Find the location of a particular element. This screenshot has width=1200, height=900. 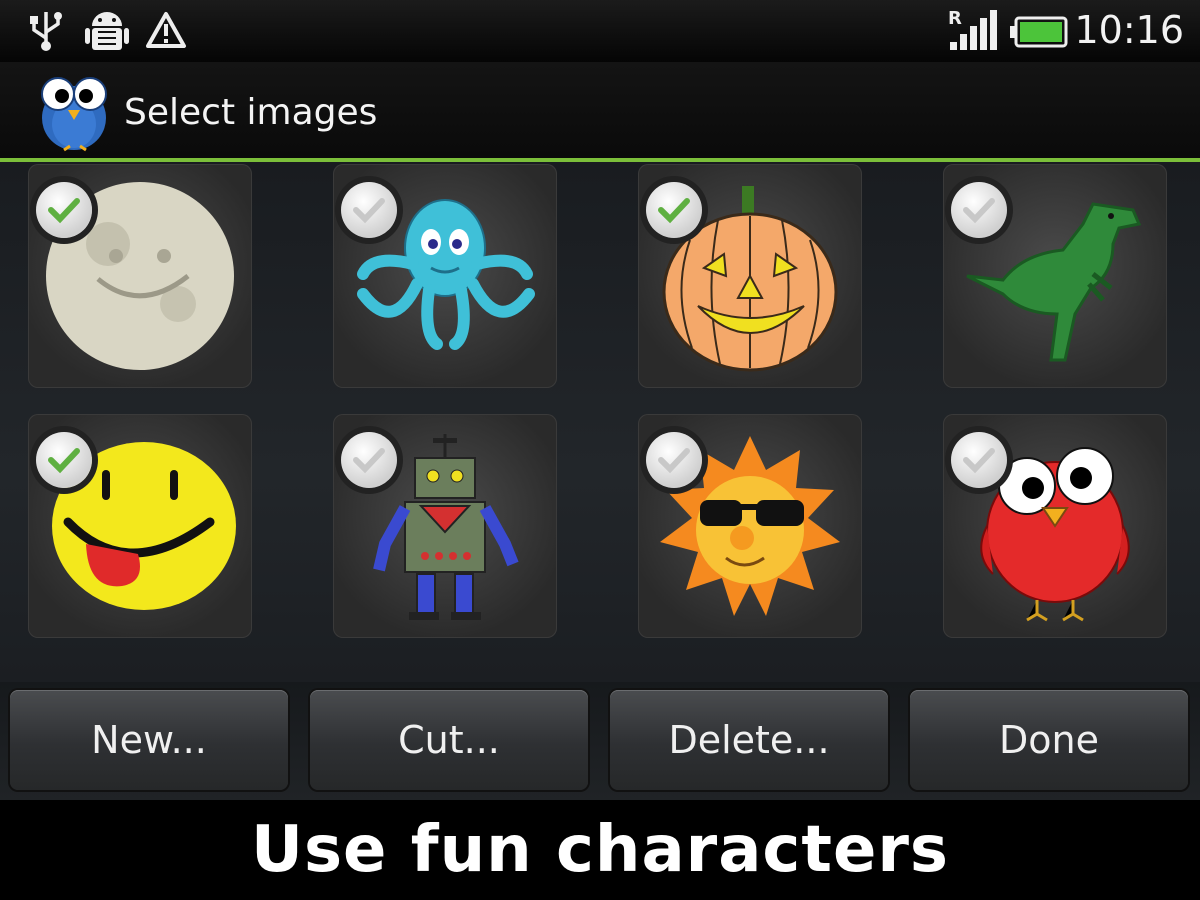

clock-time: 10:16 is located at coordinates (1129, 30).